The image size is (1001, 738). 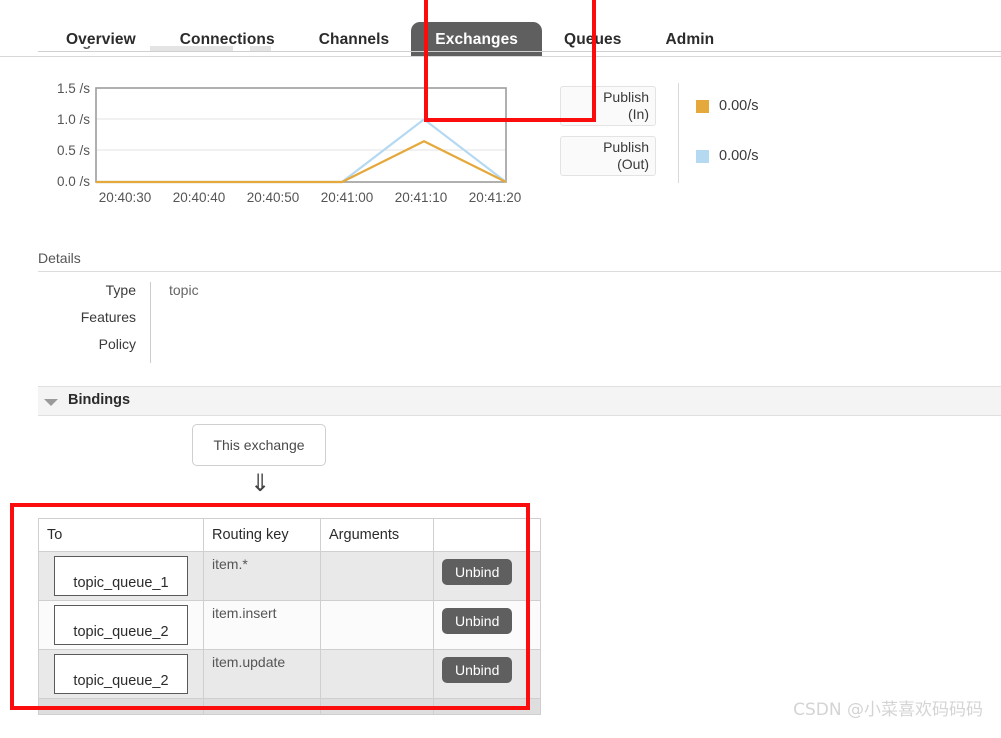 What do you see at coordinates (519, 56) in the screenshot?
I see `message-rates-header: Message rates last minute ?` at bounding box center [519, 56].